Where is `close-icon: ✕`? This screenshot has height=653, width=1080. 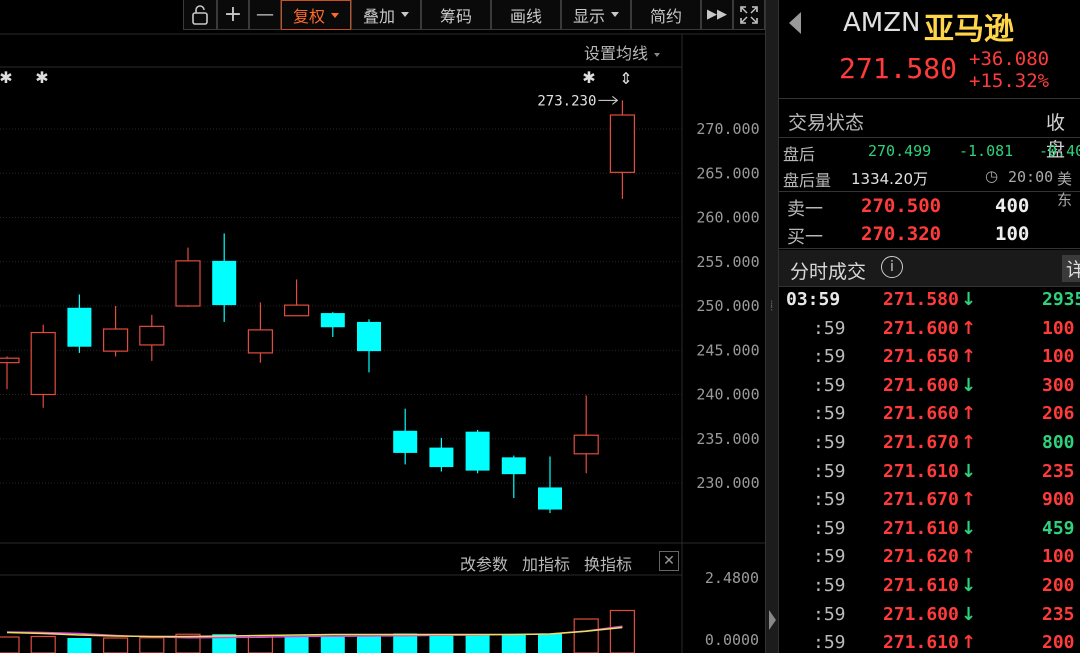
close-icon: ✕ is located at coordinates (669, 561).